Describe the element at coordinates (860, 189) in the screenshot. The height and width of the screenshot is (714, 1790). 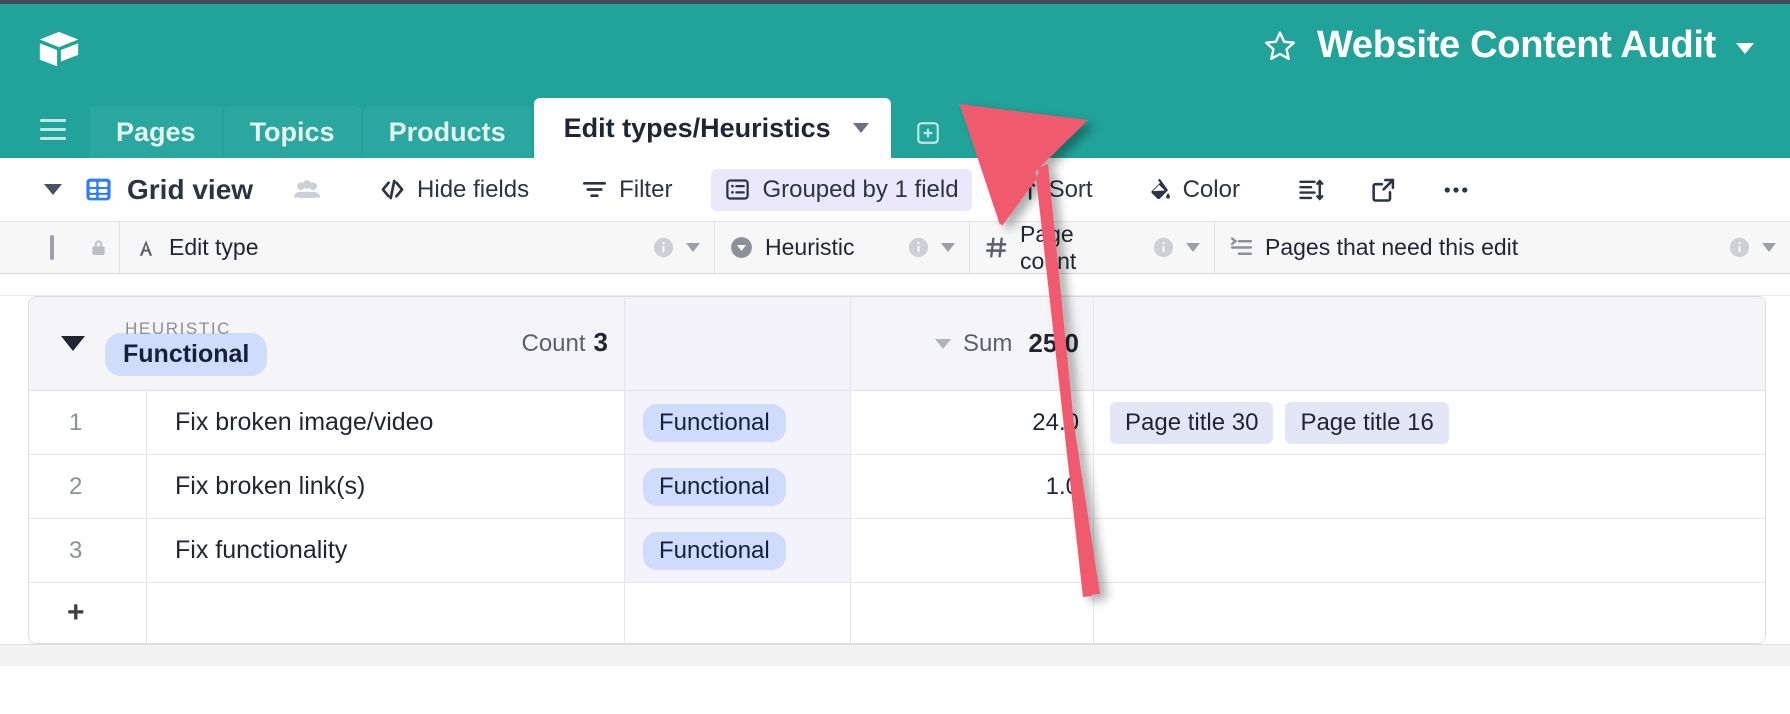
I see `group-label: Grouped by 1 field` at that location.